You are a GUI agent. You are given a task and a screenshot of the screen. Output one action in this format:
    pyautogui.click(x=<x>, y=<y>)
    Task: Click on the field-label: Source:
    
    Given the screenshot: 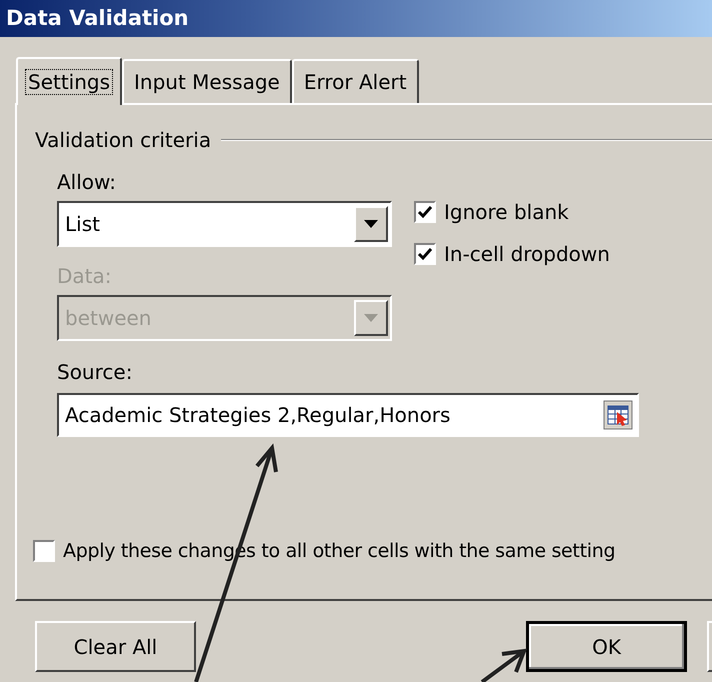 What is the action you would take?
    pyautogui.click(x=95, y=372)
    